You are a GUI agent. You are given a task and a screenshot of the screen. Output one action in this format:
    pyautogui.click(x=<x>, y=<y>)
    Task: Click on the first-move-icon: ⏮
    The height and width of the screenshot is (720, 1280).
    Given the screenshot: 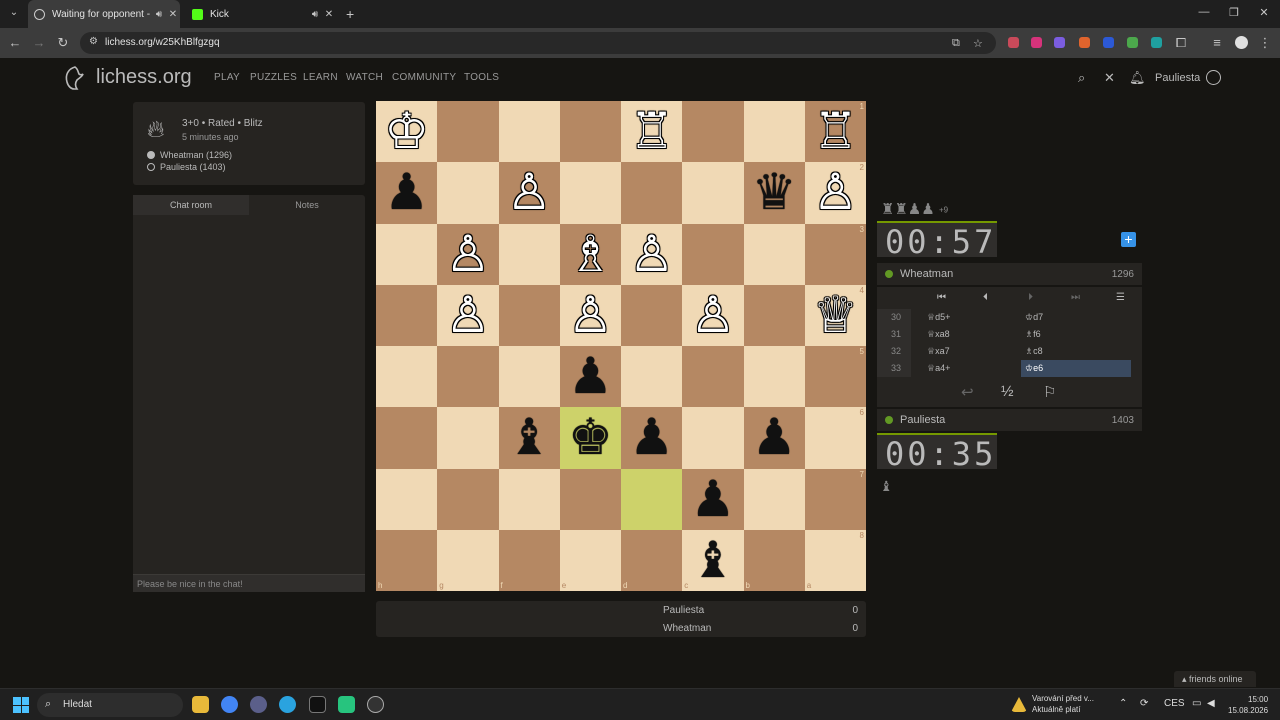 What is the action you would take?
    pyautogui.click(x=941, y=297)
    